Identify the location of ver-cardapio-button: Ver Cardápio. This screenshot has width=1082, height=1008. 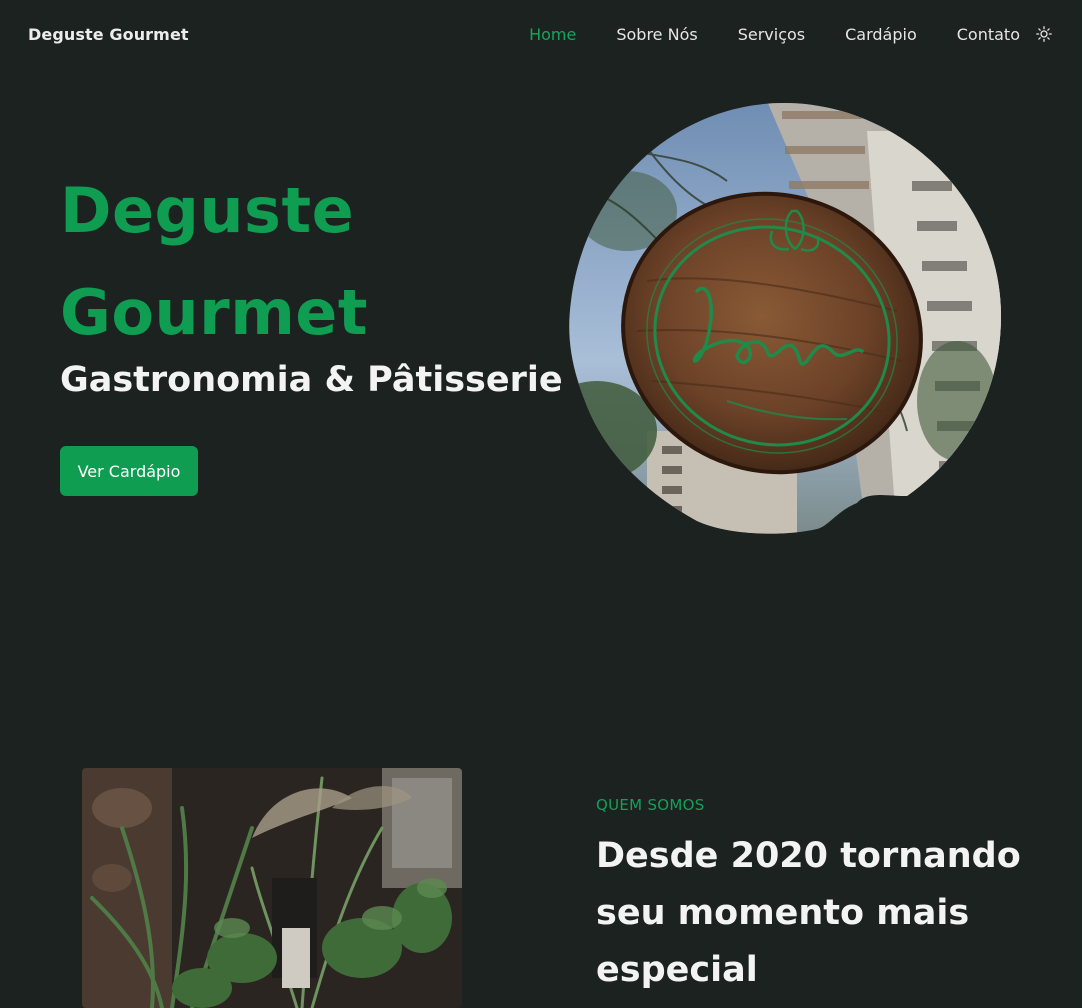
(129, 471).